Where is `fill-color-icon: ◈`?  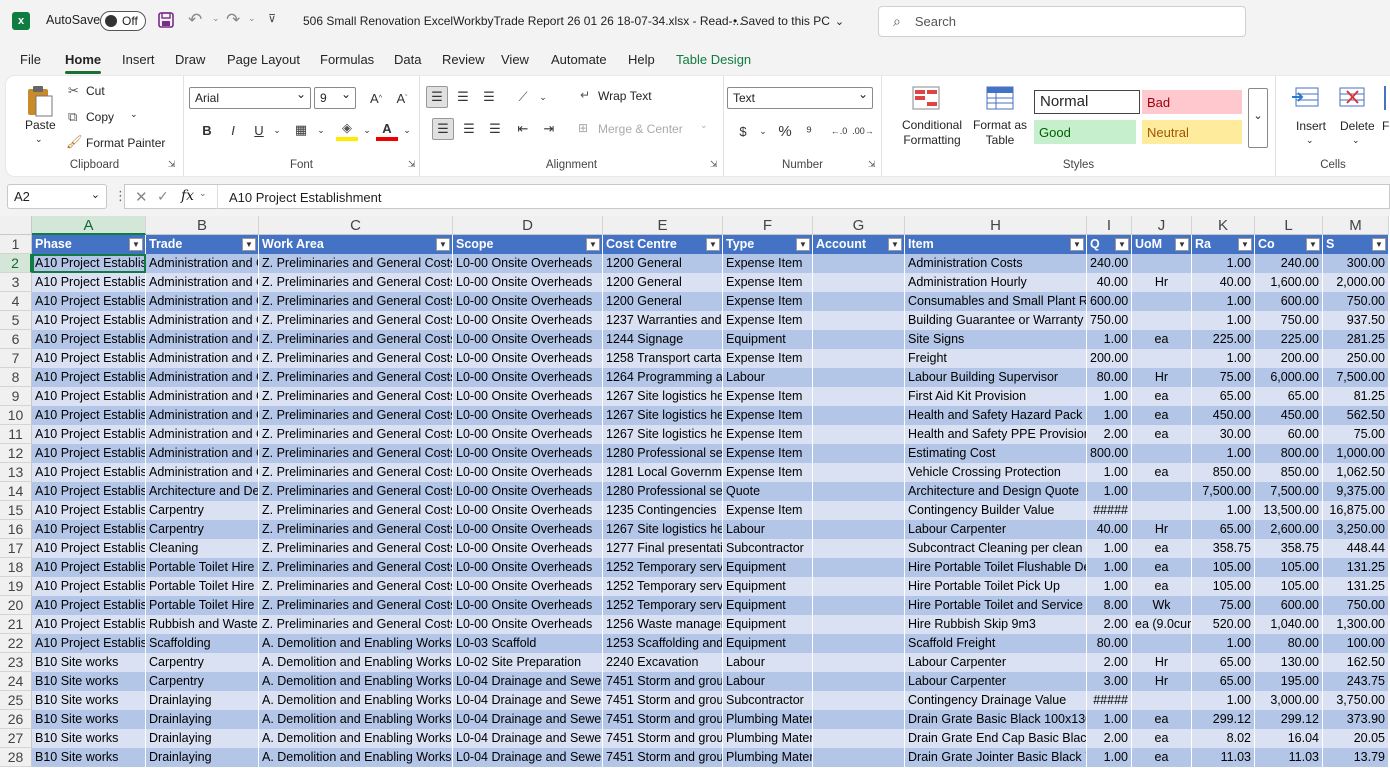
fill-color-icon: ◈ is located at coordinates (347, 130).